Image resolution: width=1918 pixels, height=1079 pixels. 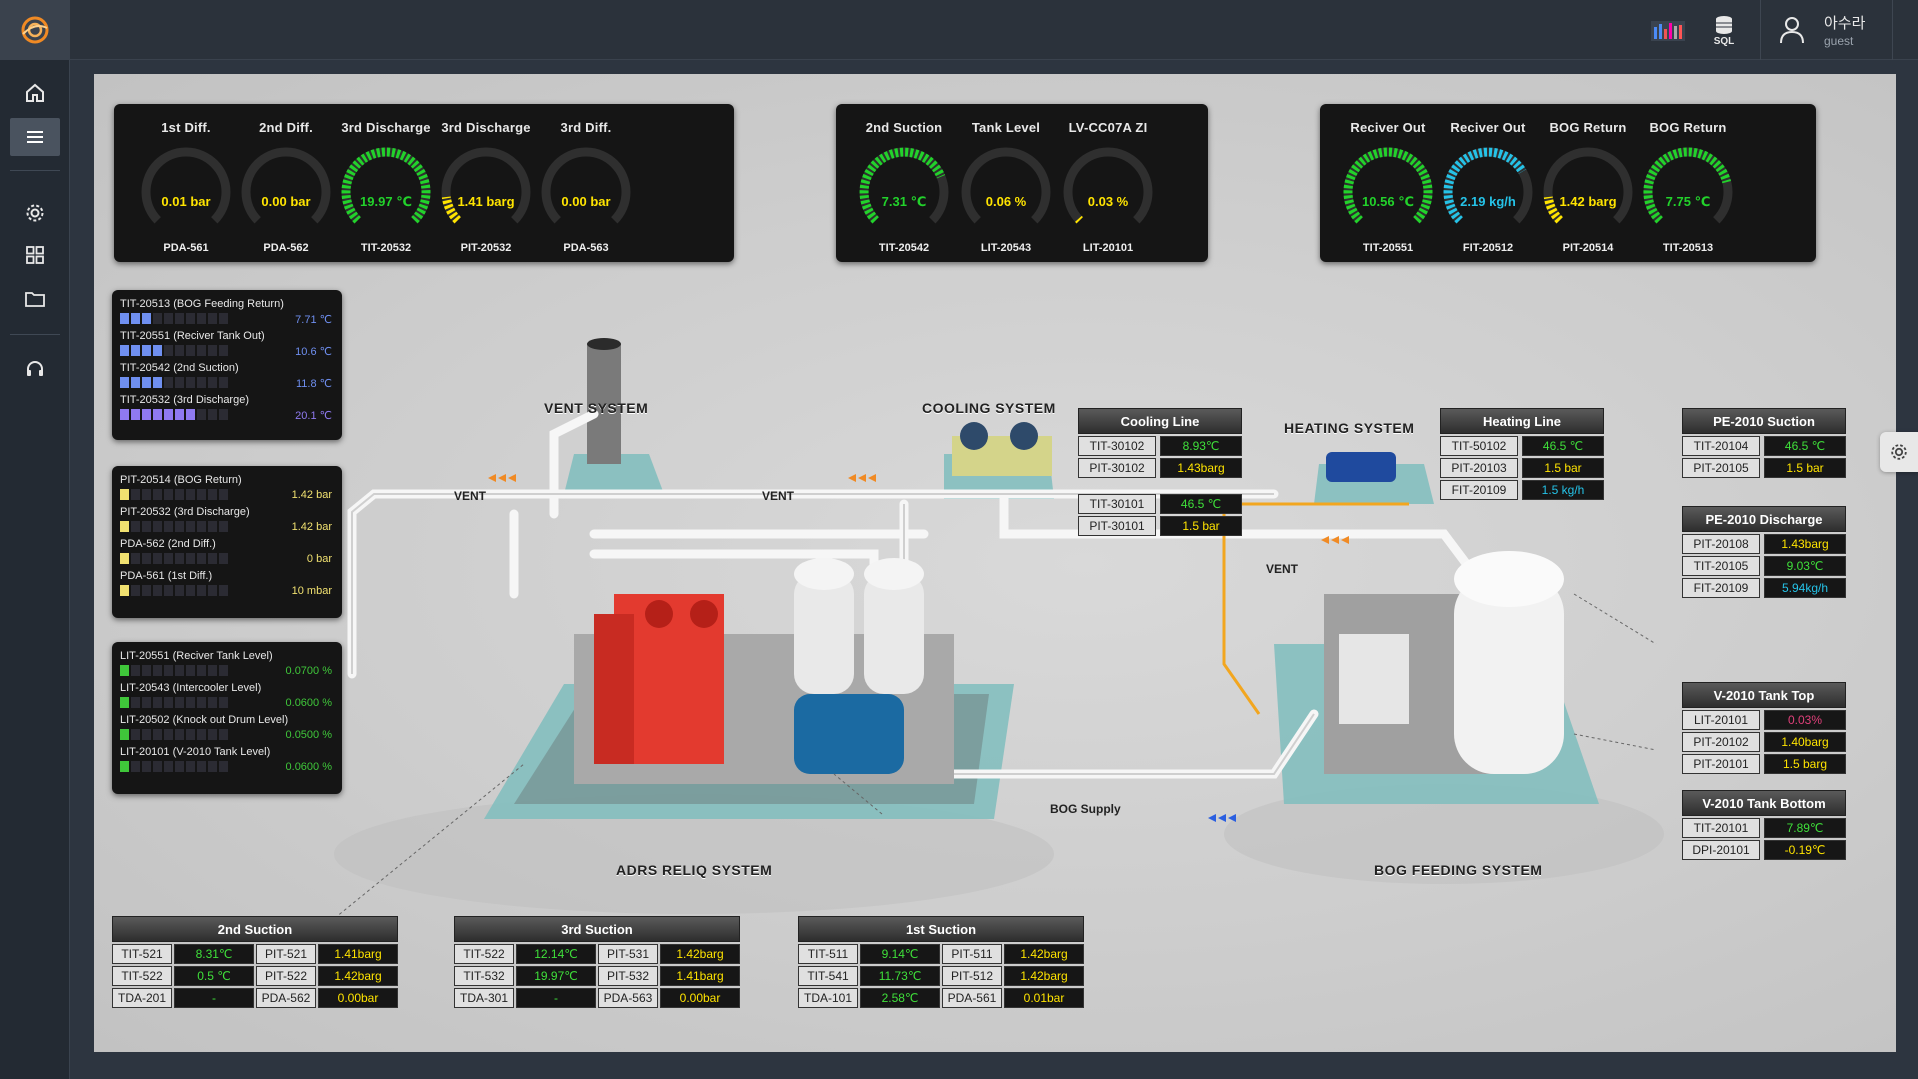 I want to click on gauge: BOG Return 7.75 ℃ TIT-20513, so click(x=1688, y=183).